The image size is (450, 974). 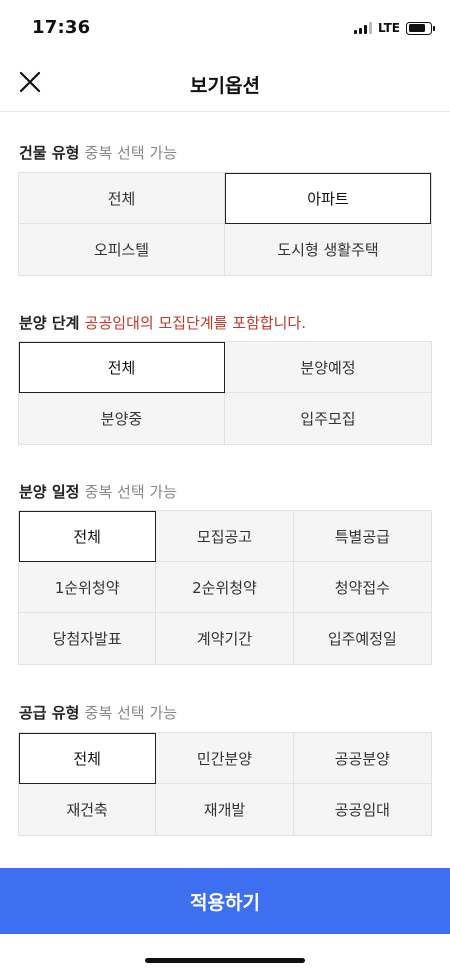 What do you see at coordinates (225, 638) in the screenshot?
I see `option-button: 계약기간` at bounding box center [225, 638].